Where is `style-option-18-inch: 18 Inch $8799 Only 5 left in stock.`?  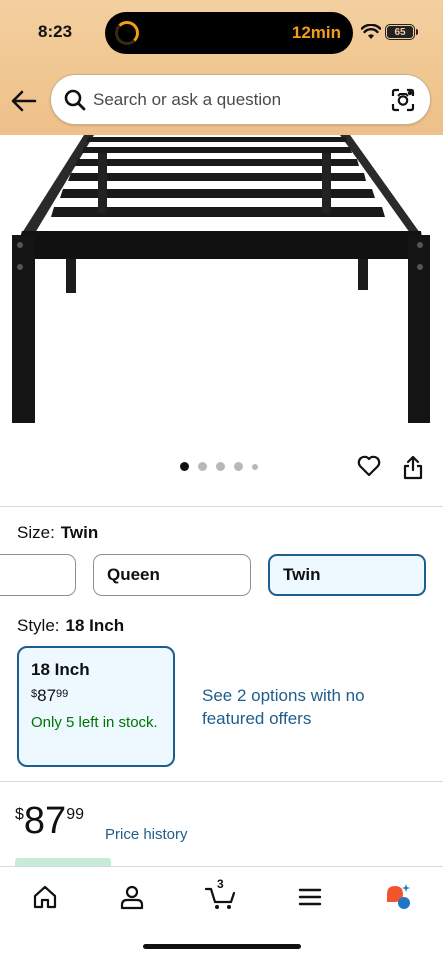
style-option-18-inch: 18 Inch $8799 Only 5 left in stock. is located at coordinates (96, 706).